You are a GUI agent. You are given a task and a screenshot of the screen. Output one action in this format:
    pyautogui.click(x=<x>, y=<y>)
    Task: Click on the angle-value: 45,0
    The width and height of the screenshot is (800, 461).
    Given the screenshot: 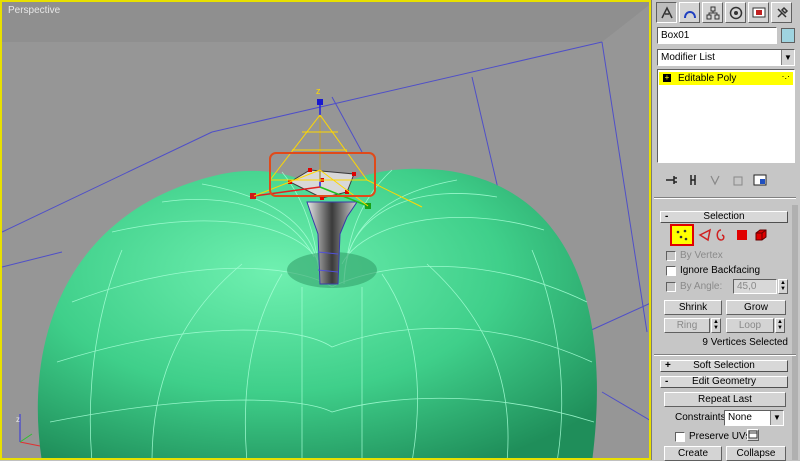 What is the action you would take?
    pyautogui.click(x=747, y=286)
    